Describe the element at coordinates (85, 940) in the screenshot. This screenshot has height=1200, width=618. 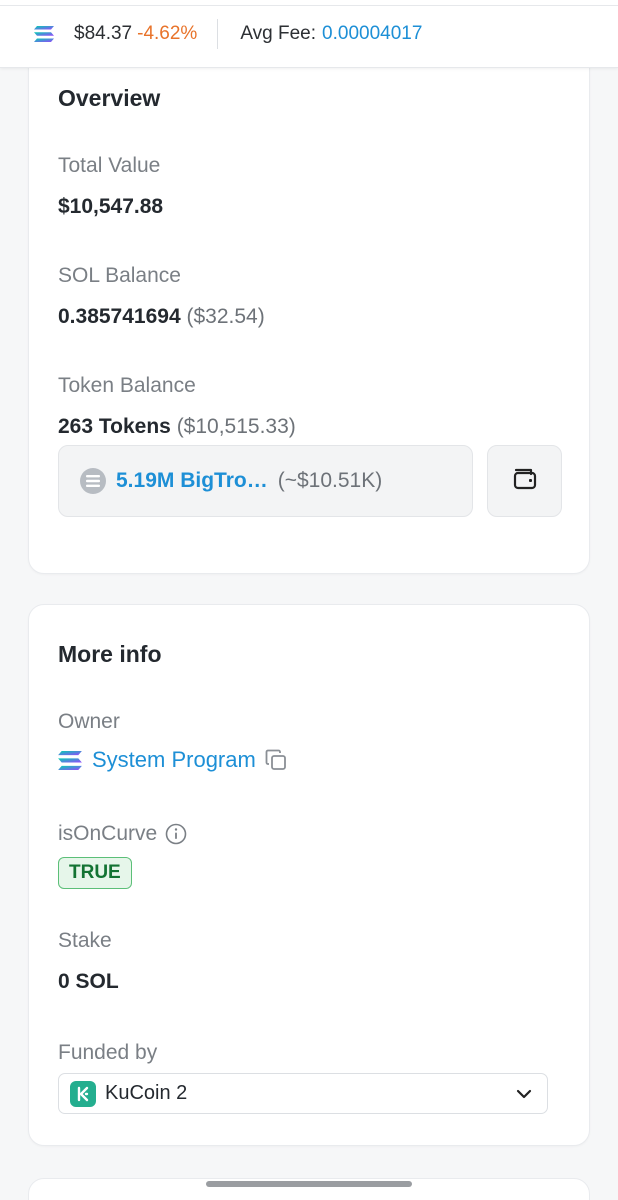
I see `stake-label: Stake` at that location.